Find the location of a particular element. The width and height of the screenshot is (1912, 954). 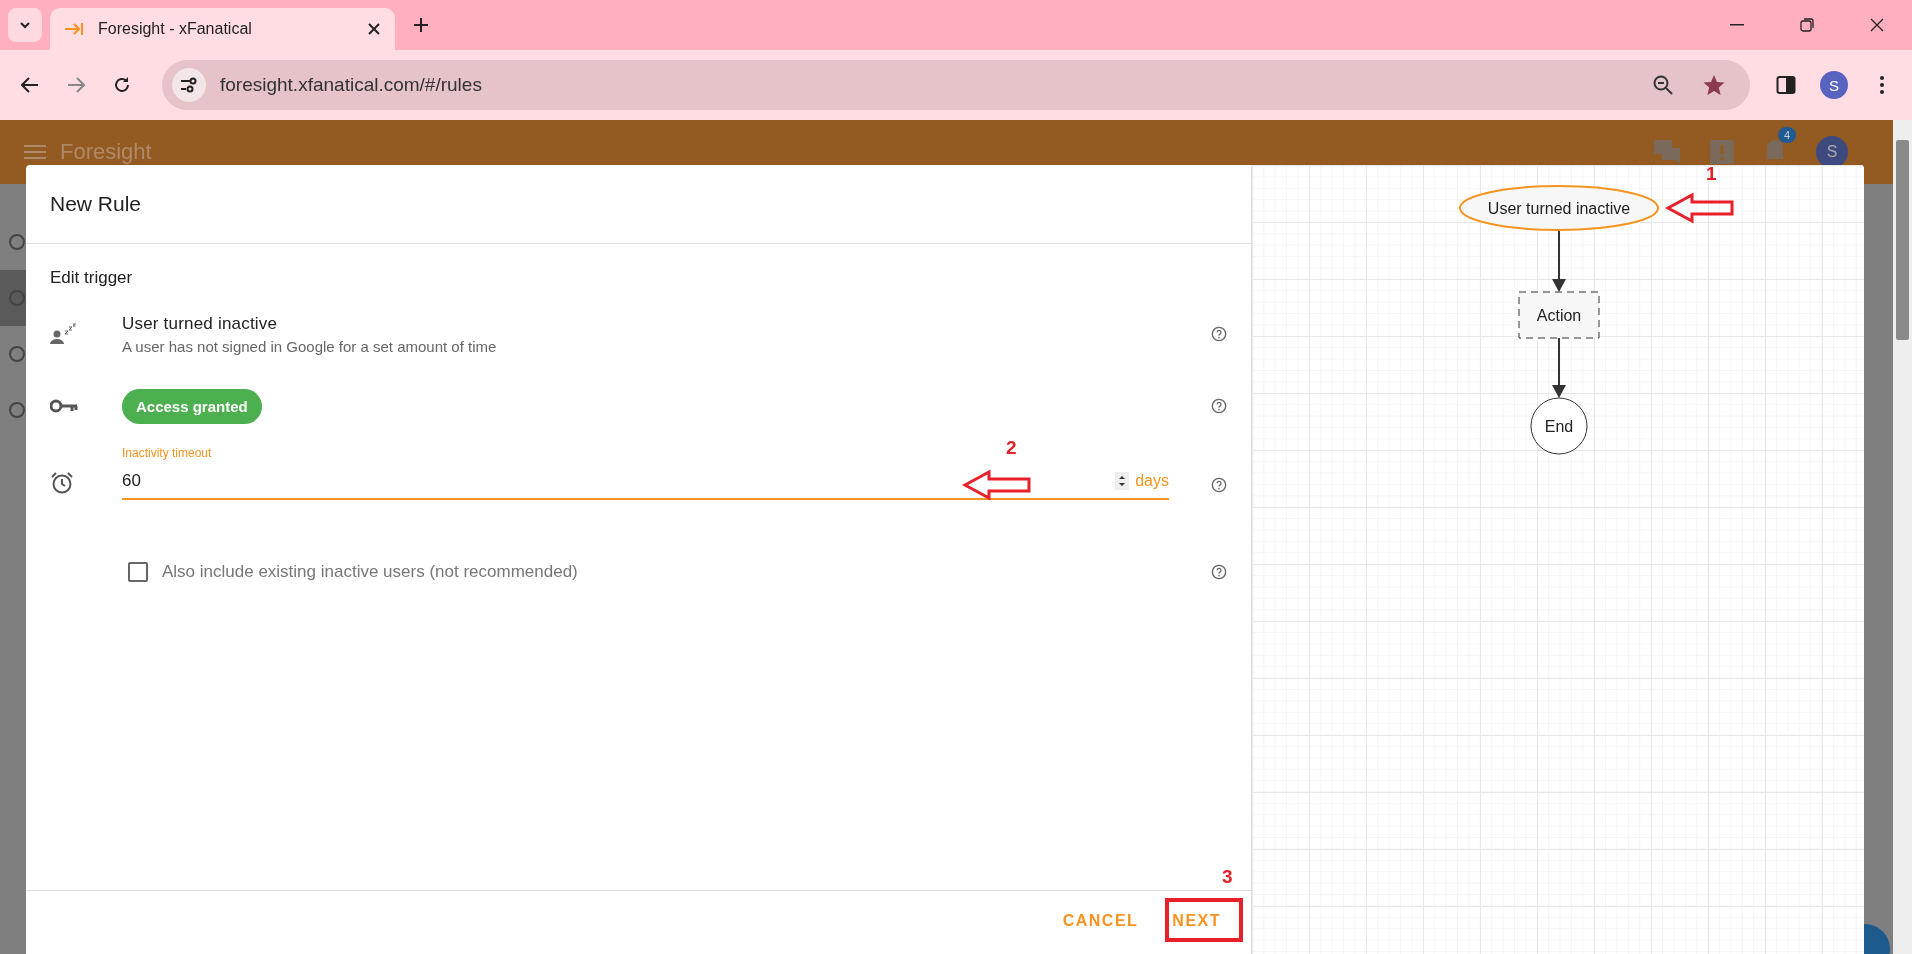

url-text: foresight.xfanatical.com/#/rules is located at coordinates (351, 85).